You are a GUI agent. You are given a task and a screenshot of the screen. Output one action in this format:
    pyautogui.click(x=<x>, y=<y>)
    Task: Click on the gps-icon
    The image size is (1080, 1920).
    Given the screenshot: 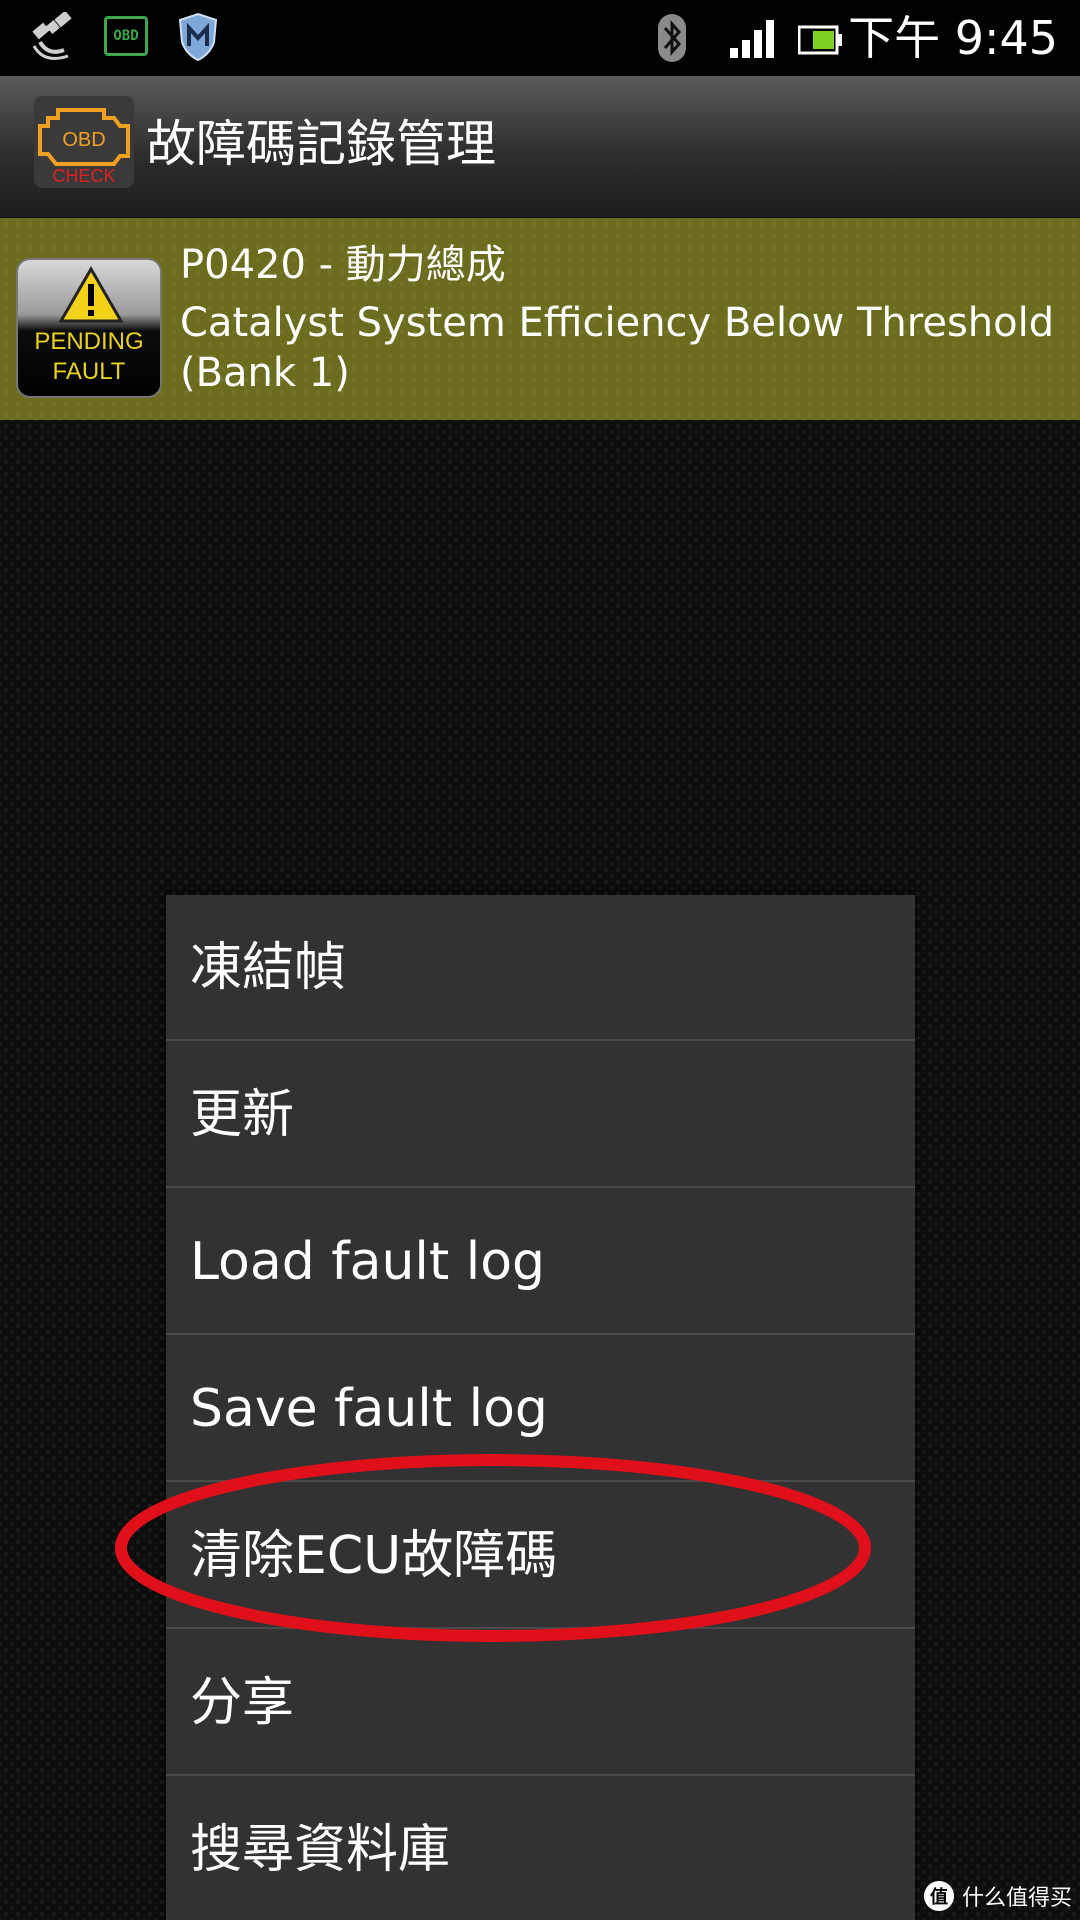 What is the action you would take?
    pyautogui.click(x=52, y=36)
    